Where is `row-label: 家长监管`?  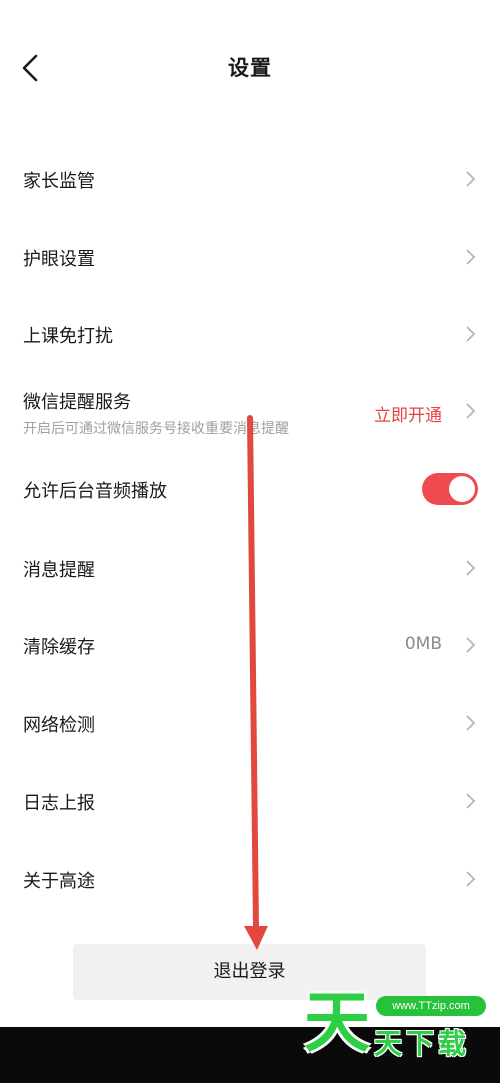 row-label: 家长监管 is located at coordinates (59, 181).